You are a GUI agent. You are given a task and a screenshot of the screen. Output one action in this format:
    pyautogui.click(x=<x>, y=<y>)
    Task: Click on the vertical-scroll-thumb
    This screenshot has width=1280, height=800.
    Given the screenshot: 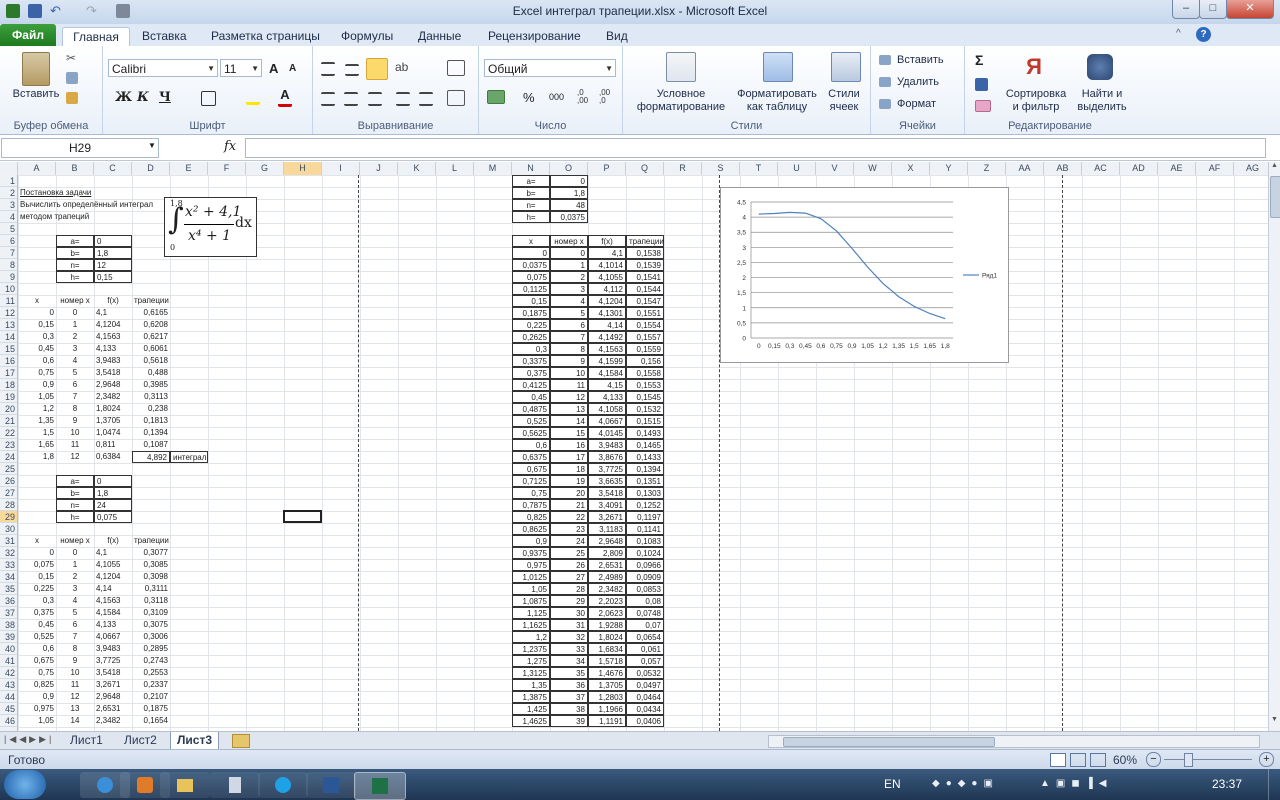 What is the action you would take?
    pyautogui.click(x=1275, y=197)
    